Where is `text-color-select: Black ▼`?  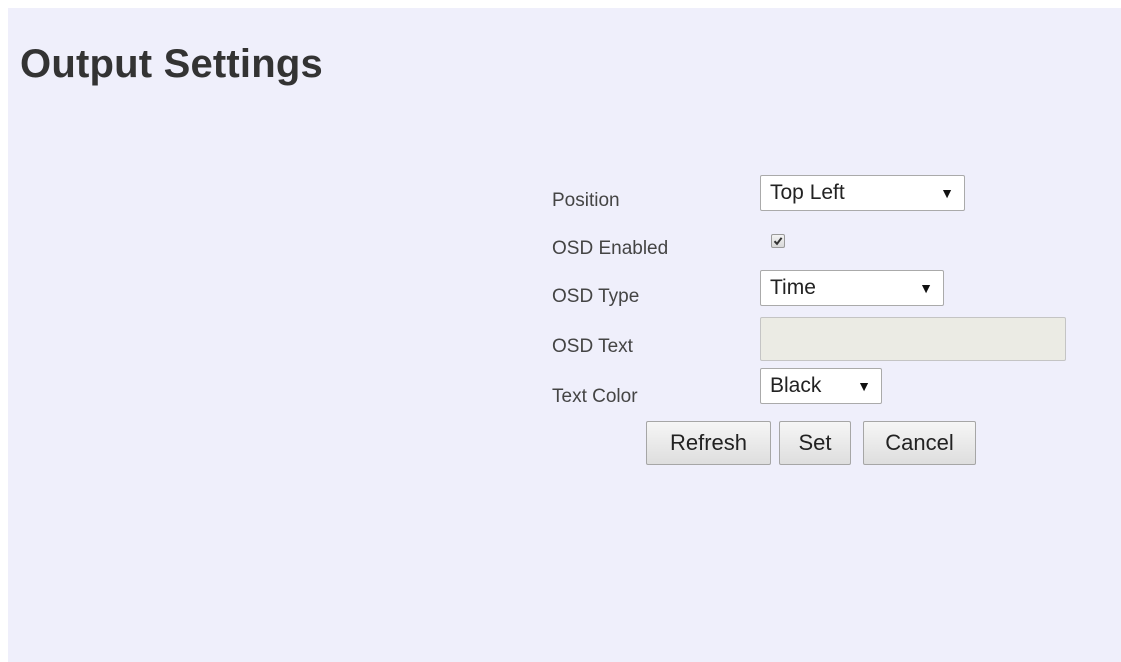
text-color-select: Black ▼ is located at coordinates (821, 386).